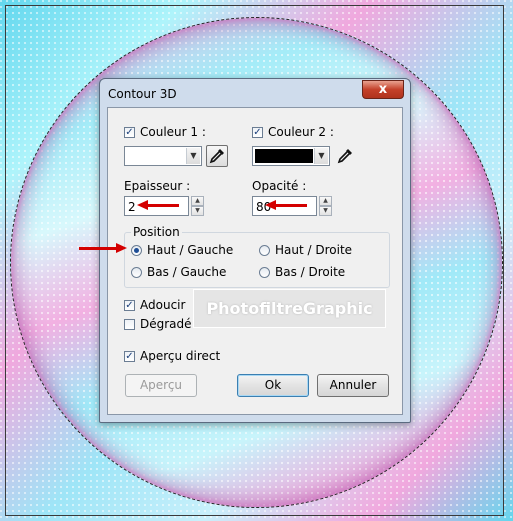 This screenshot has width=513, height=521. Describe the element at coordinates (129, 324) in the screenshot. I see `degrade-checkbox` at that location.